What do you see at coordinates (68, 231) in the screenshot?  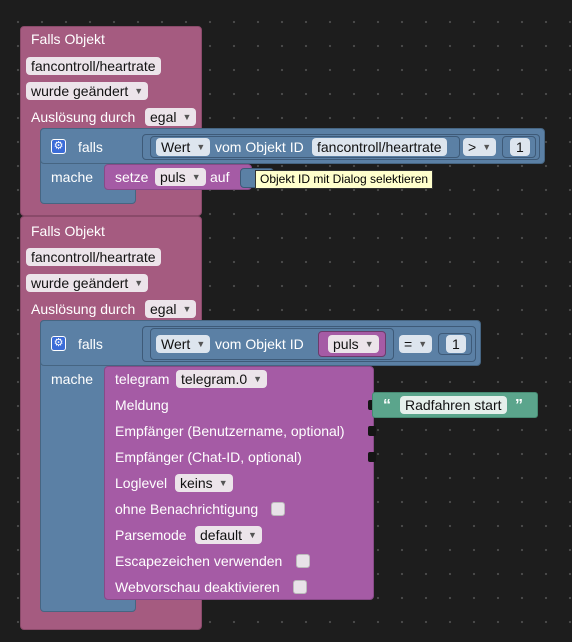 I see `event-title-2: Falls Objekt` at bounding box center [68, 231].